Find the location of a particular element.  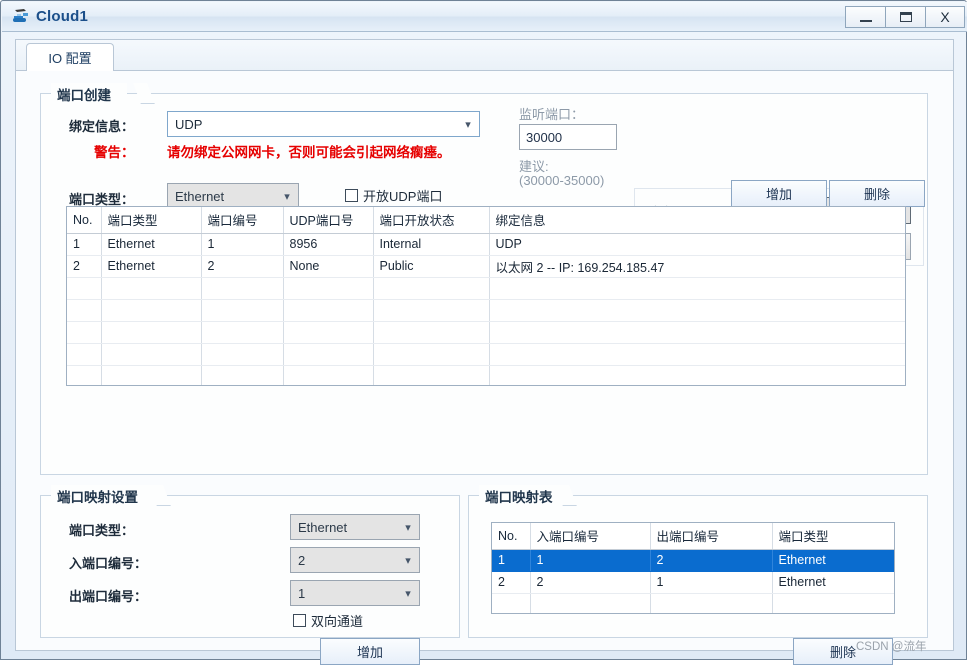

close-button: X is located at coordinates (945, 17).